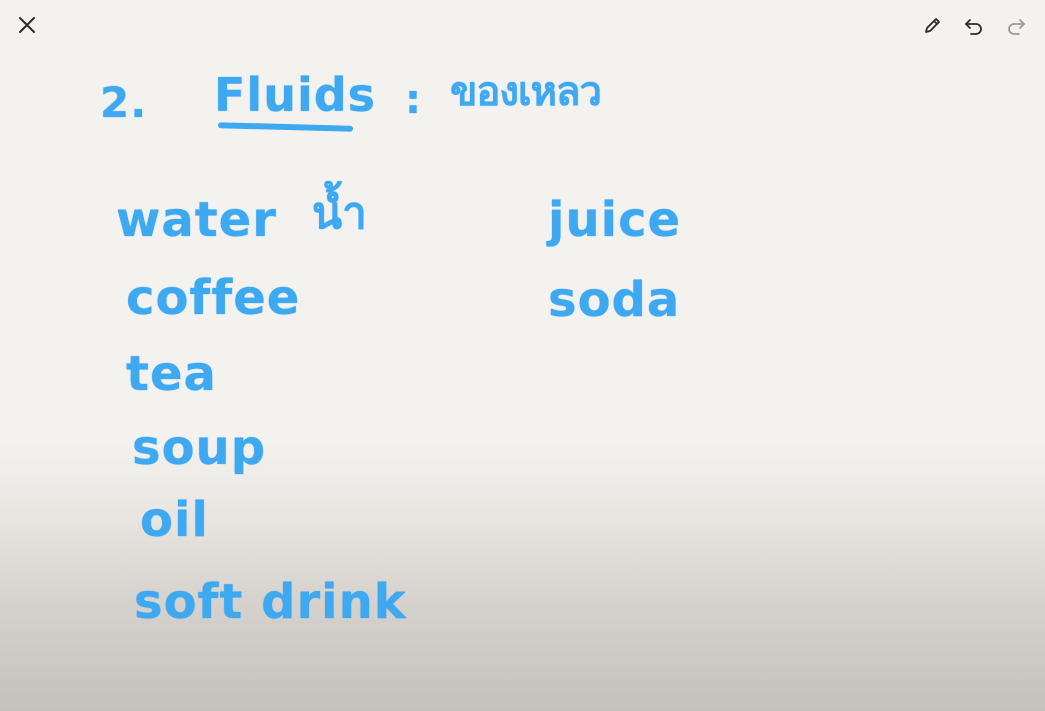 The height and width of the screenshot is (711, 1045). I want to click on close-icon, so click(27, 25).